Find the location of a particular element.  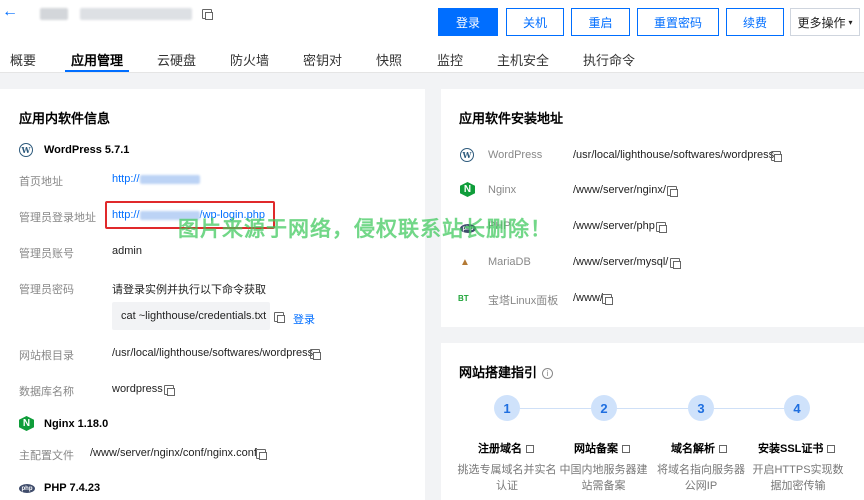

tab-snapshot: 快照 is located at coordinates (389, 59).